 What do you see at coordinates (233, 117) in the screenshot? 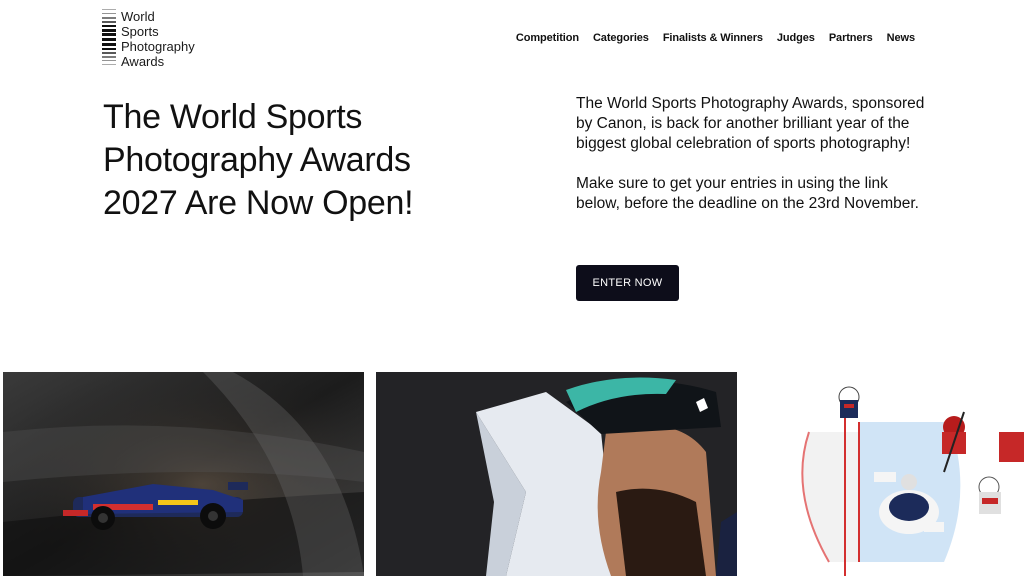
I see `headline-line: The World Sports` at bounding box center [233, 117].